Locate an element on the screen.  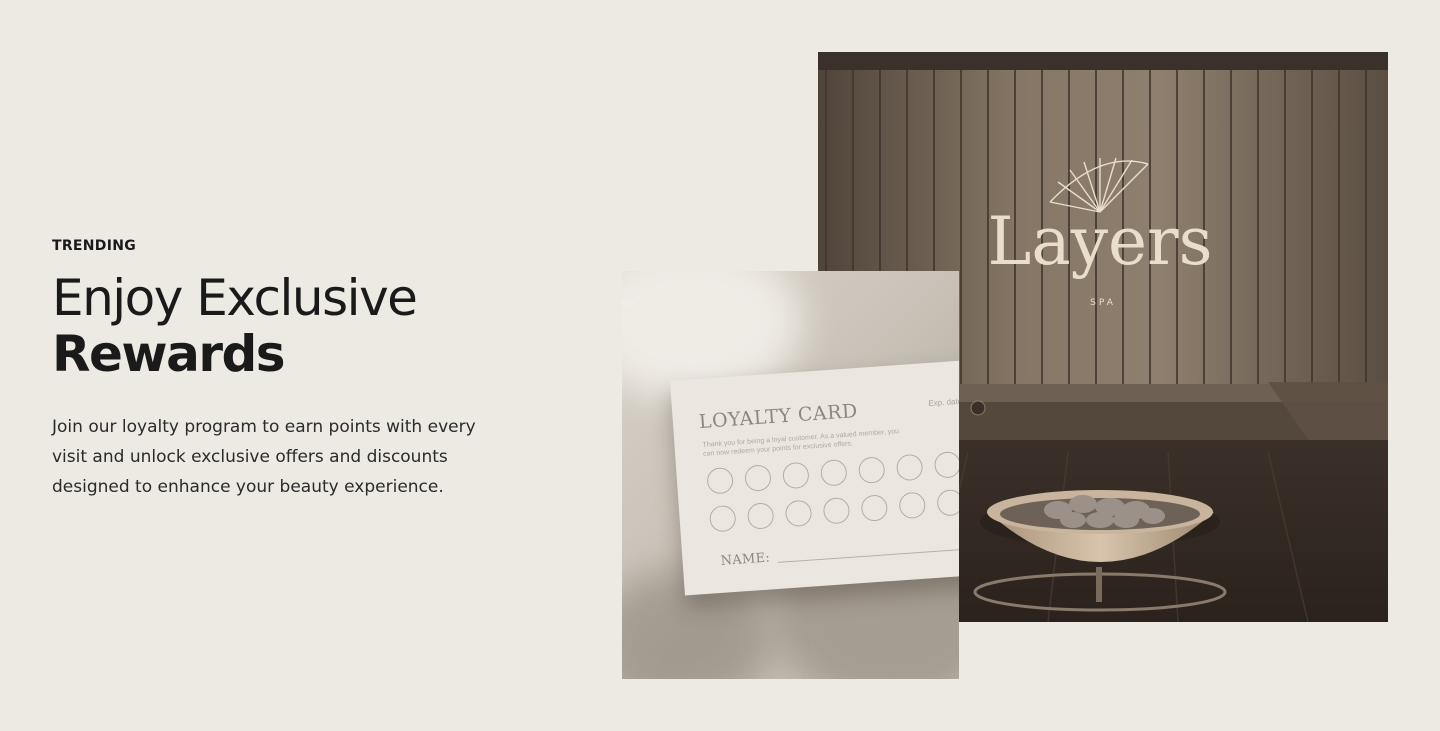
card-title: LOYALTY CARD is located at coordinates (778, 417).